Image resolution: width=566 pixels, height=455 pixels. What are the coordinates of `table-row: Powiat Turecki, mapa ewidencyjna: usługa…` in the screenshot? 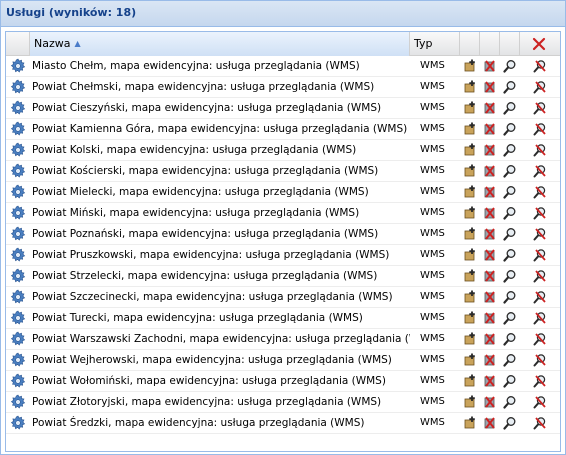 It's located at (283, 318).